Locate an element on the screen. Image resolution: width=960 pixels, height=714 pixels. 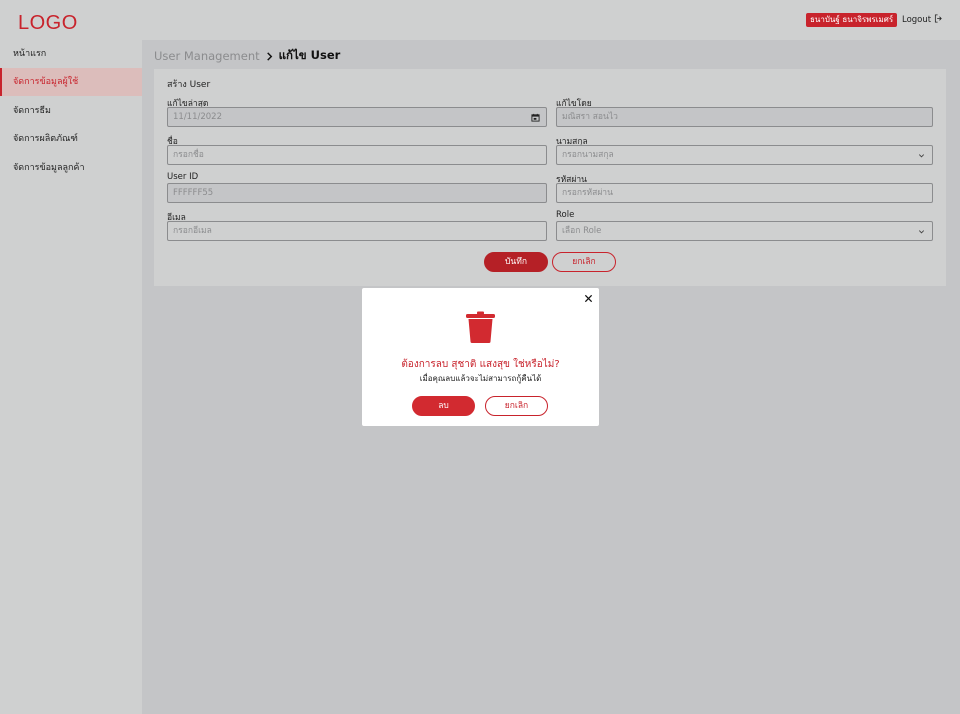
last-name-placeholder: กรอกนามสกุล is located at coordinates (588, 155).